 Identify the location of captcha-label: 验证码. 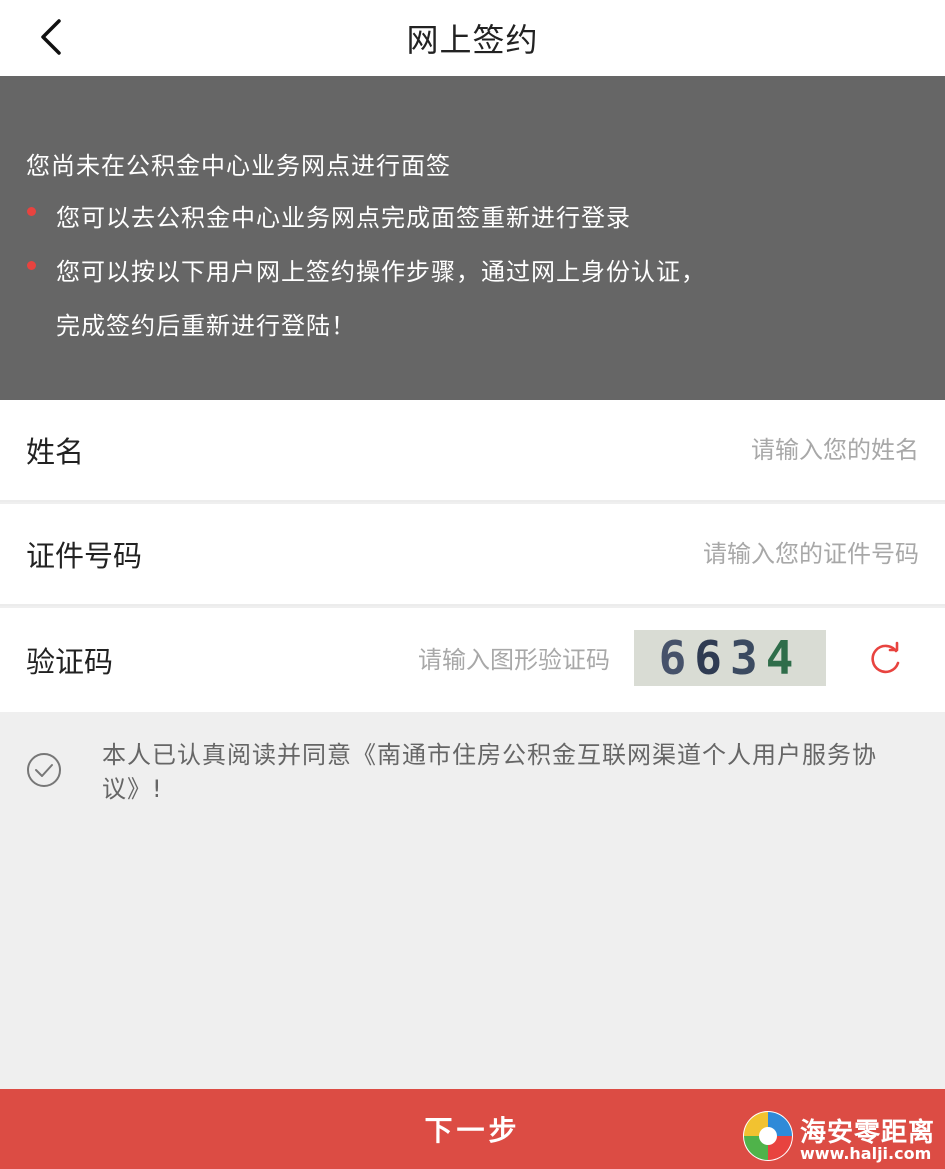
(70, 662).